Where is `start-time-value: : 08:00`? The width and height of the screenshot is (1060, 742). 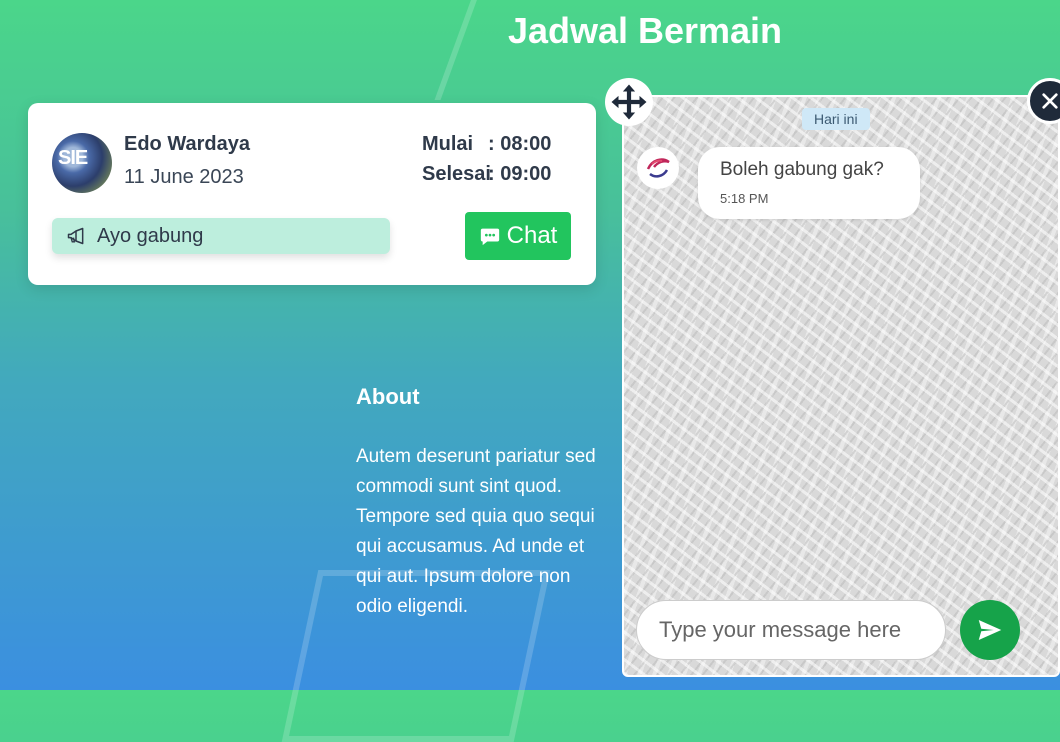
start-time-value: : 08:00 is located at coordinates (520, 144).